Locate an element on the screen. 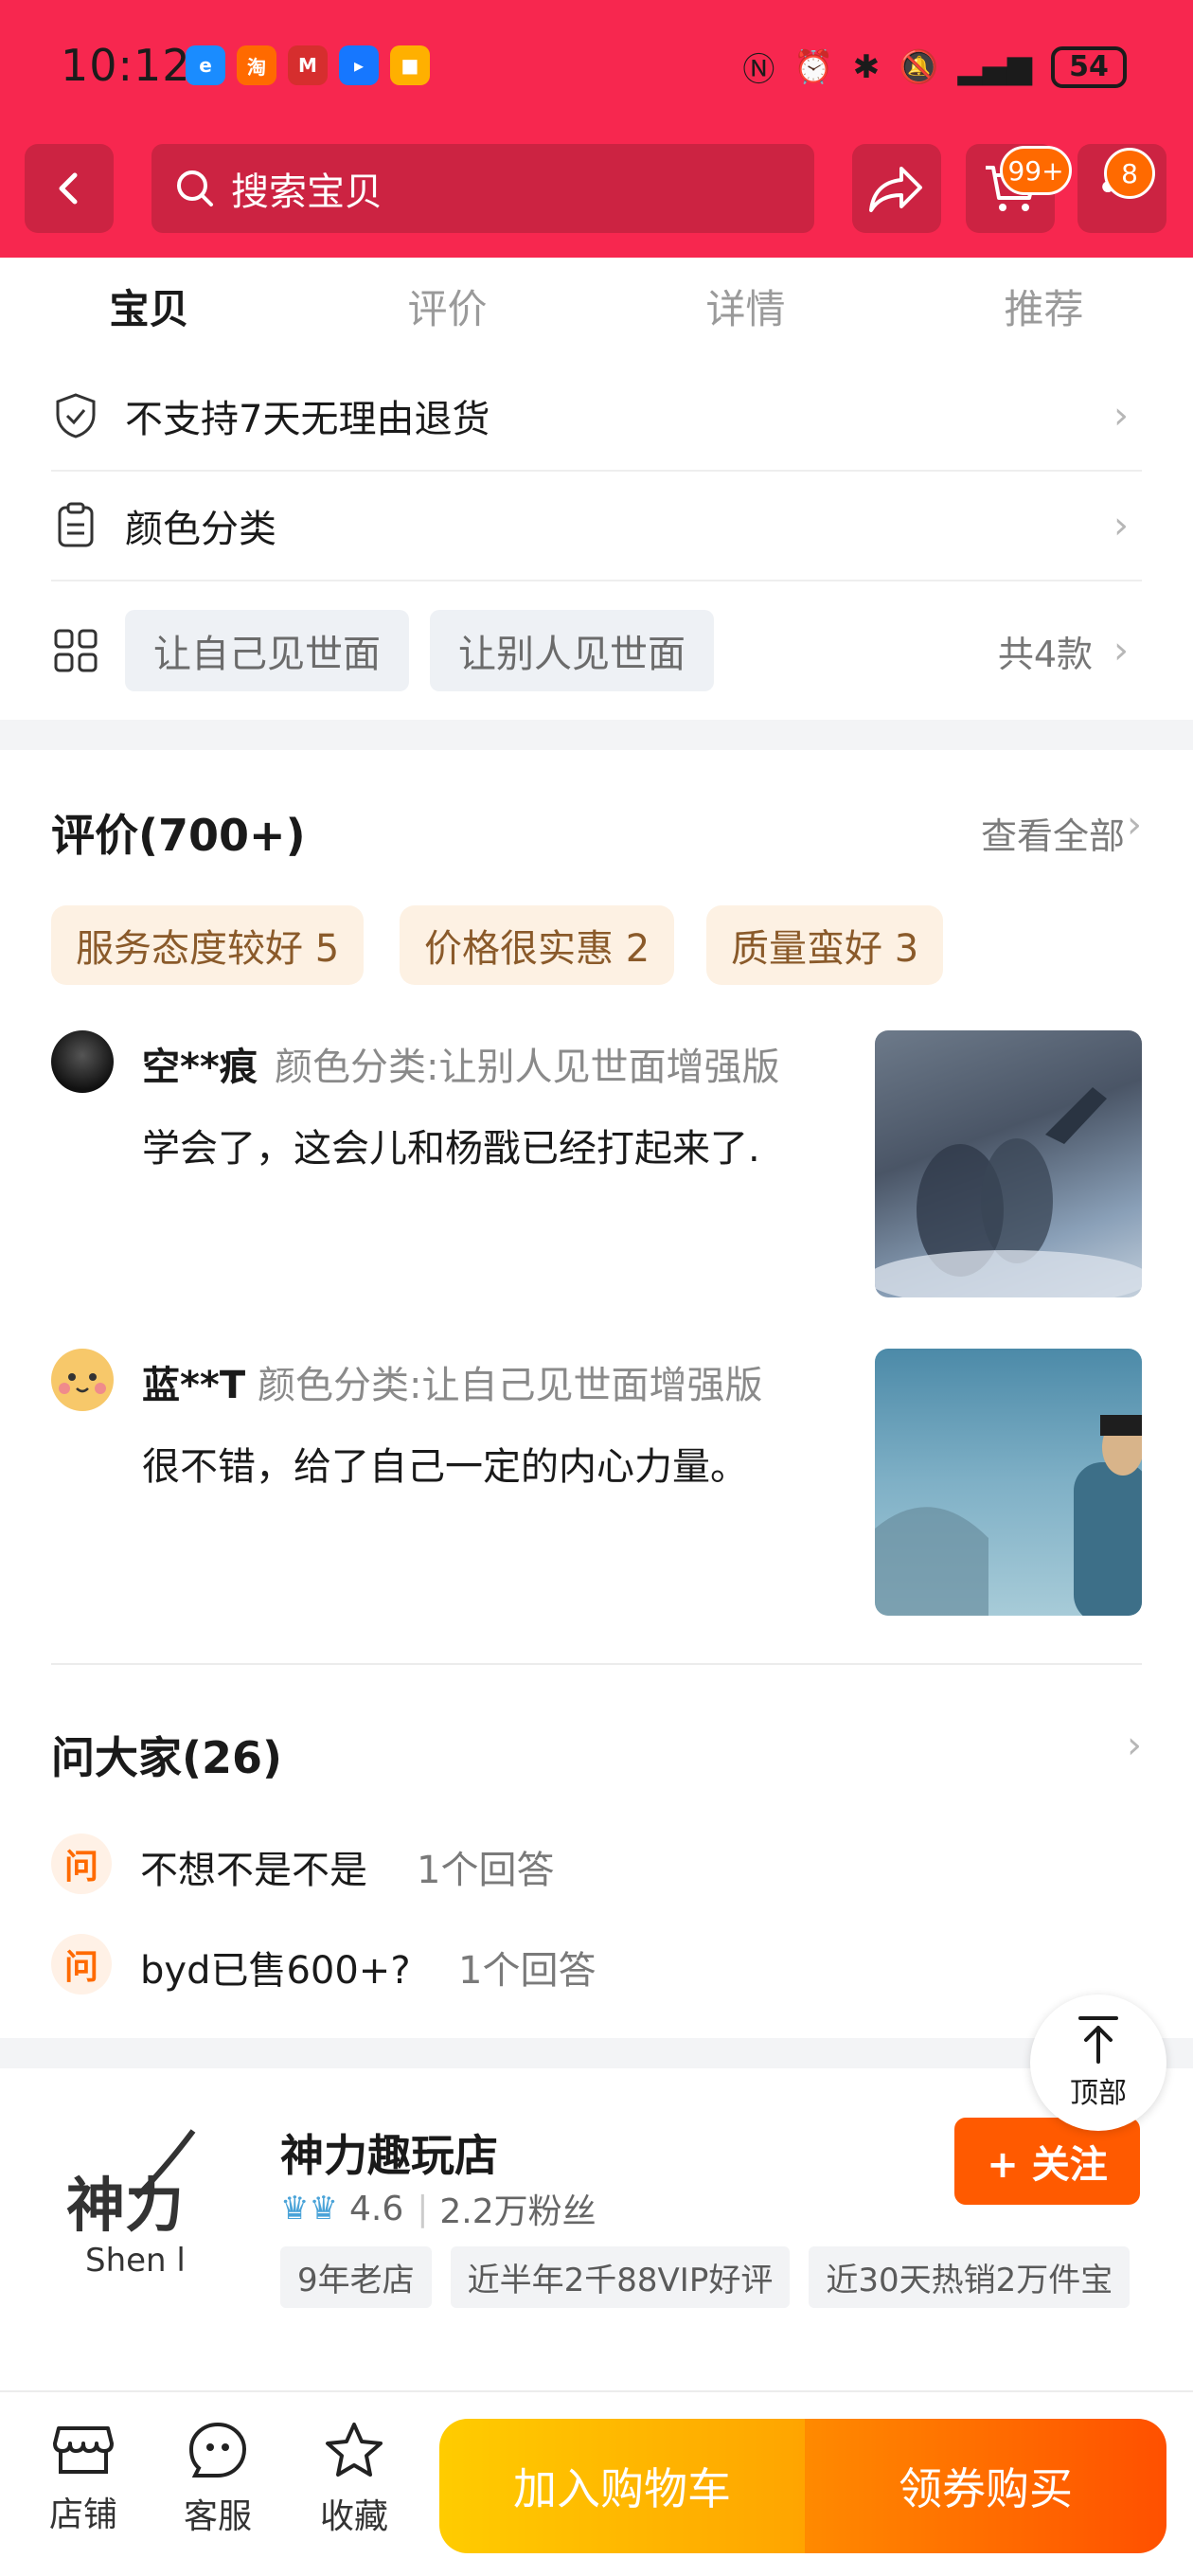 This screenshot has height=2576, width=1193. store-logo-text: 神力 is located at coordinates (125, 2205).